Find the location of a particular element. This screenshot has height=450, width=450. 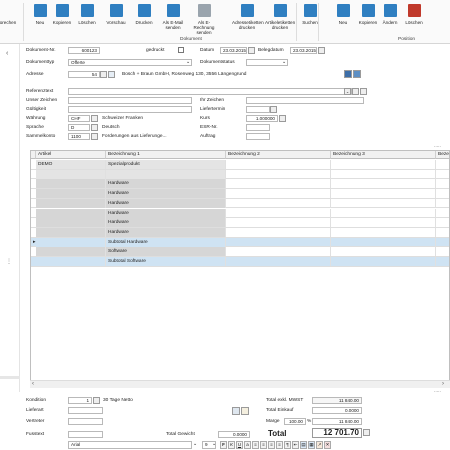

esr-field is located at coordinates (258, 127).